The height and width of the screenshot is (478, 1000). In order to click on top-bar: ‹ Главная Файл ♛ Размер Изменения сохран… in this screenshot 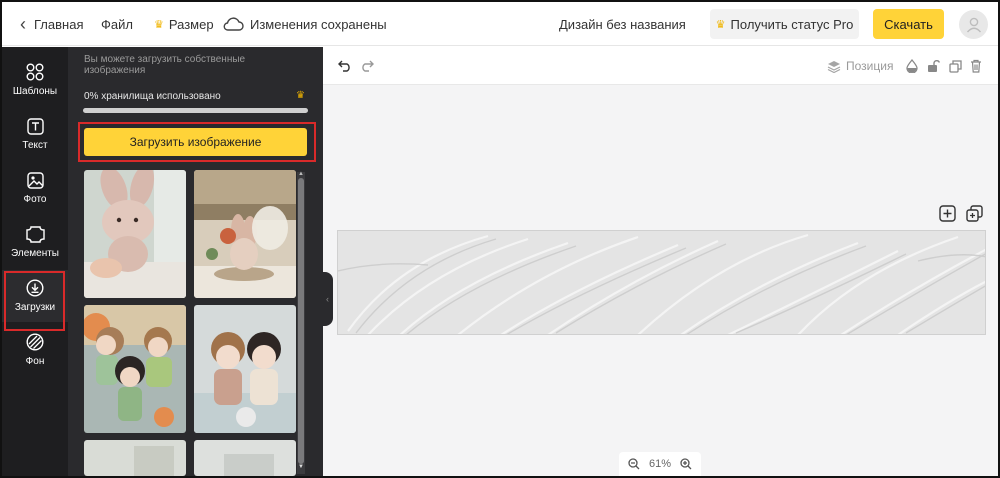, I will do `click(500, 24)`.